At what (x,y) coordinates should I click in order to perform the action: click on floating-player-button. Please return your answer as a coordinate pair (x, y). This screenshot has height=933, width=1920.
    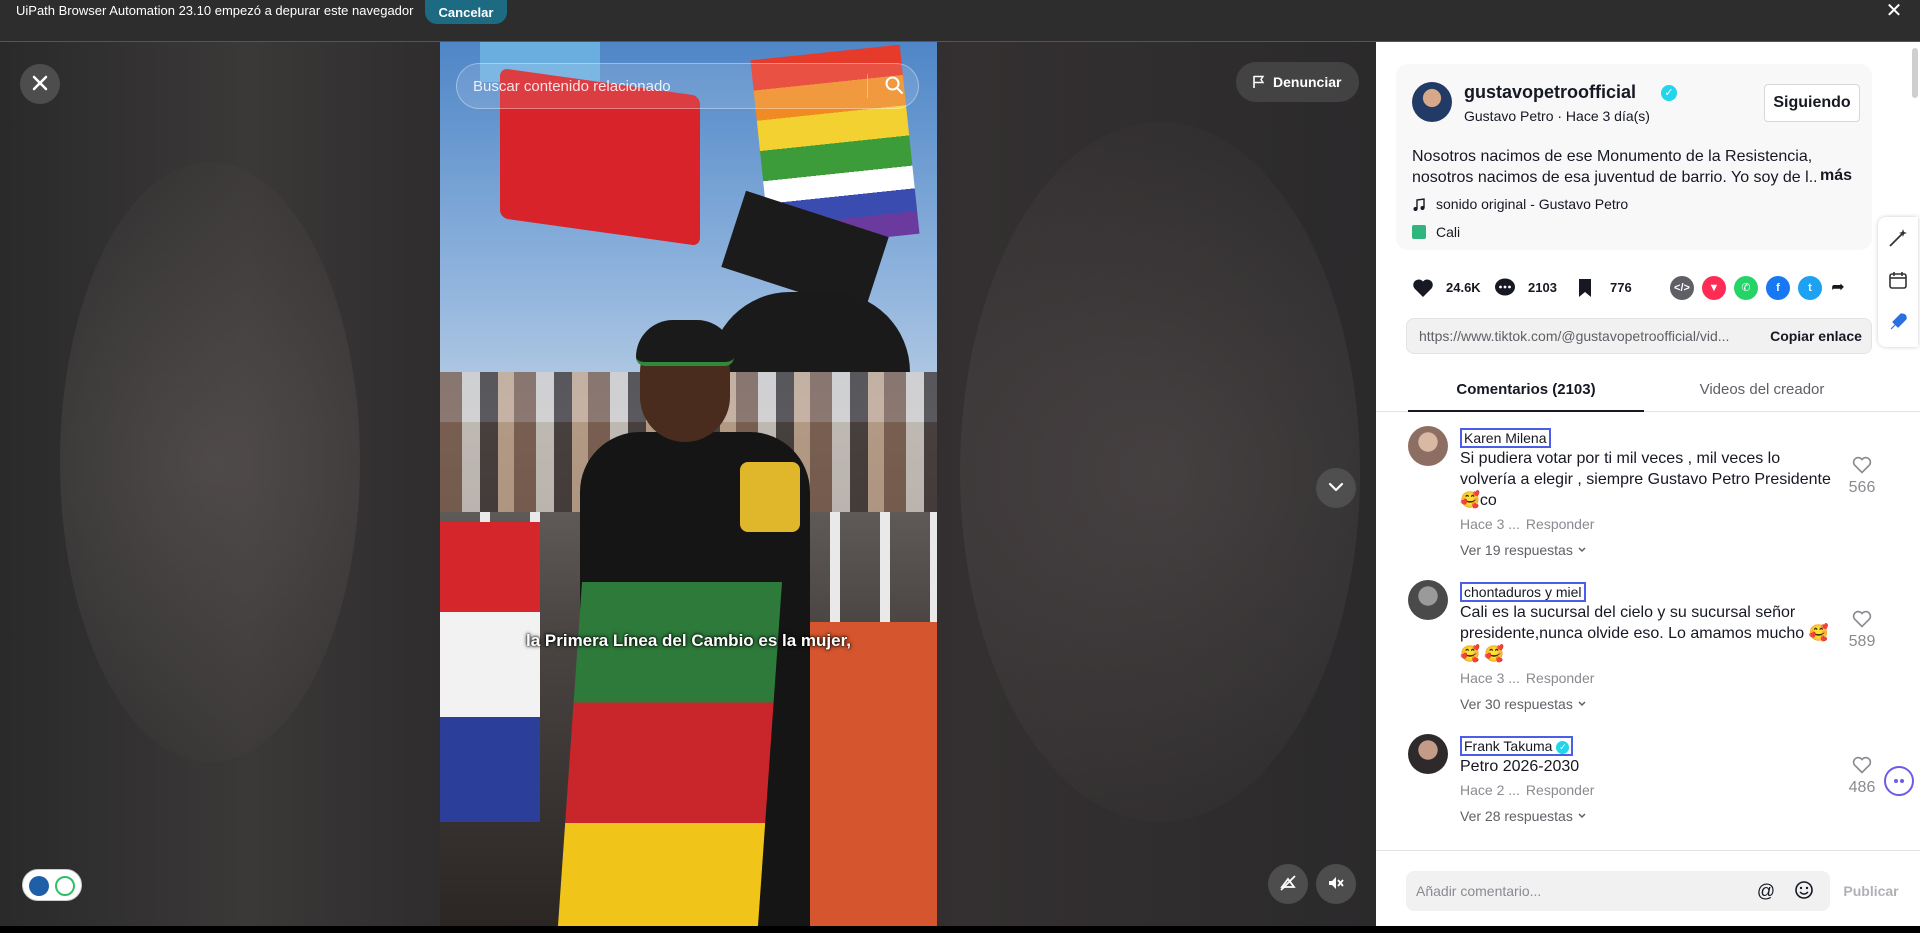
    Looking at the image, I should click on (1288, 884).